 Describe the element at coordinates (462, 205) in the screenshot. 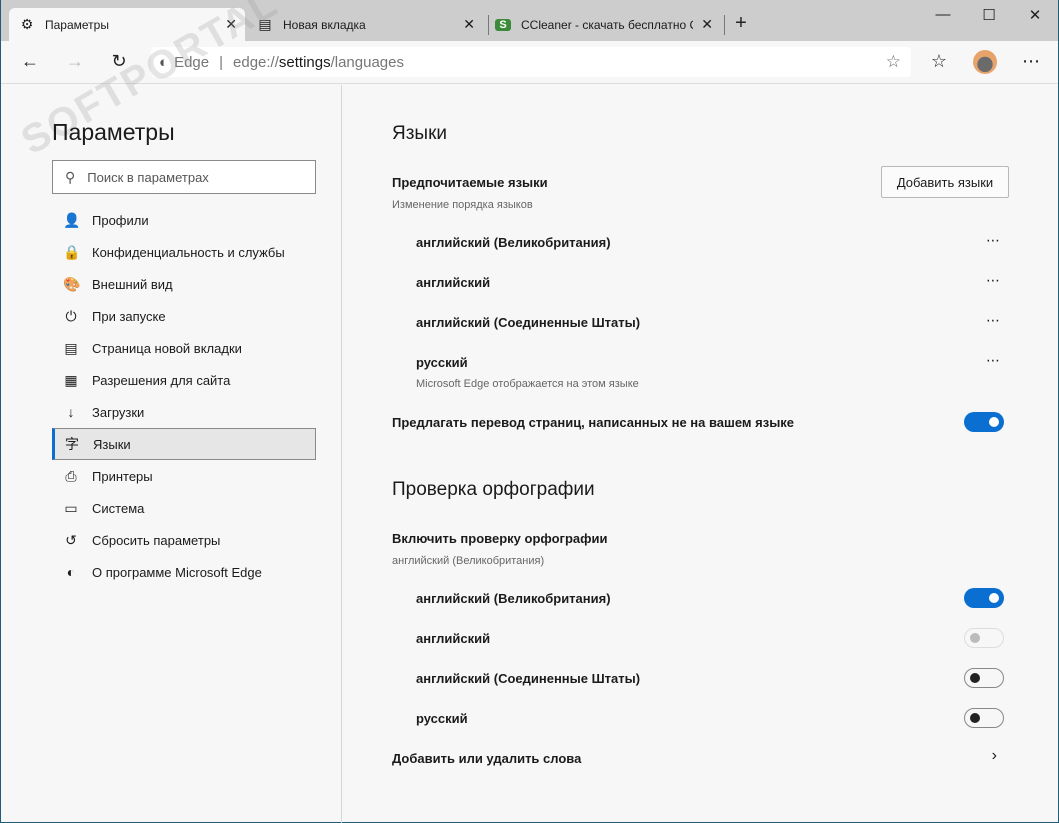

I see `preferred-languages-sub: Изменение порядка языков` at that location.